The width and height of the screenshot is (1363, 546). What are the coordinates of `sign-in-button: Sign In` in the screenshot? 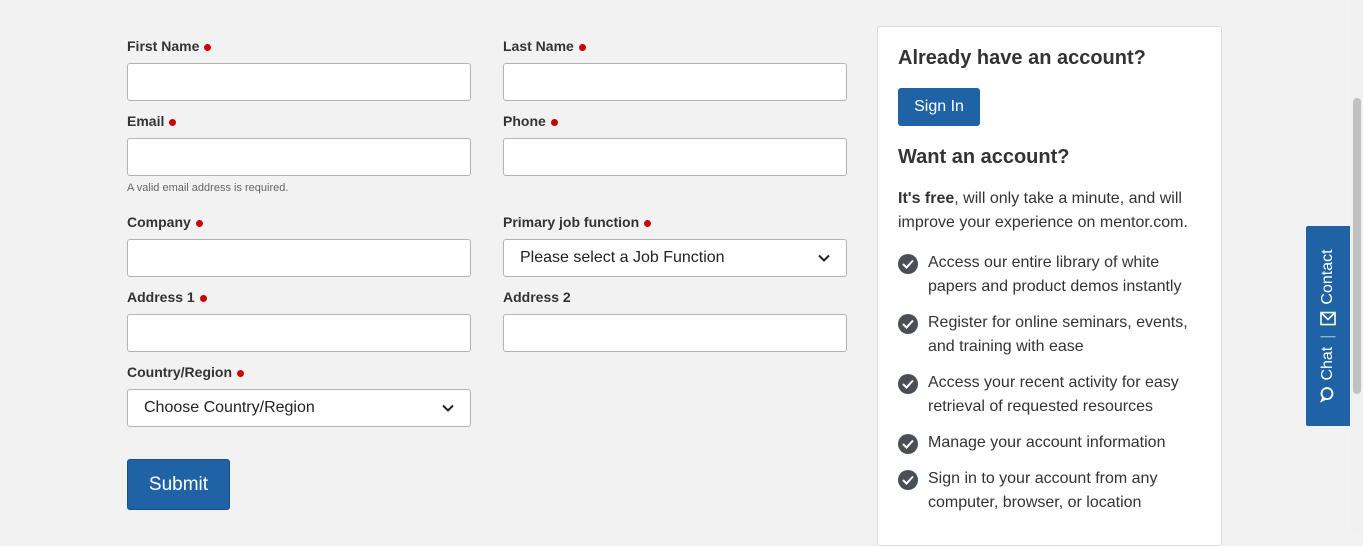 It's located at (939, 107).